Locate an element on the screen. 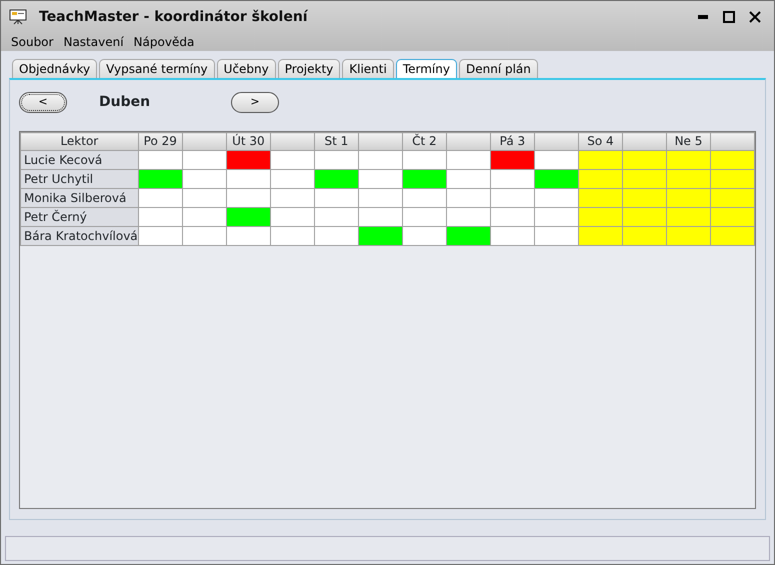  row-header: Bára Kratochvílová is located at coordinates (79, 236).